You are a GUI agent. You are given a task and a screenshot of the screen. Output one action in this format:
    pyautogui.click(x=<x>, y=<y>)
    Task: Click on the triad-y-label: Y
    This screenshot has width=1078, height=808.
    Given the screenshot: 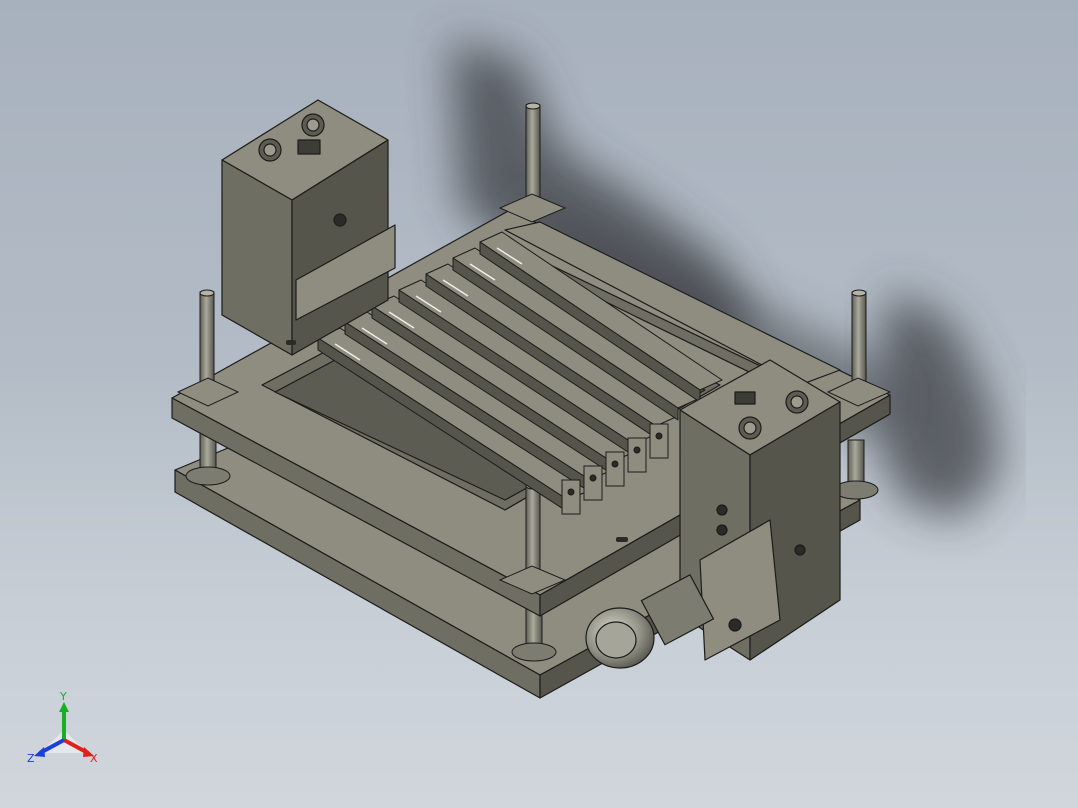 What is the action you would take?
    pyautogui.click(x=63, y=696)
    